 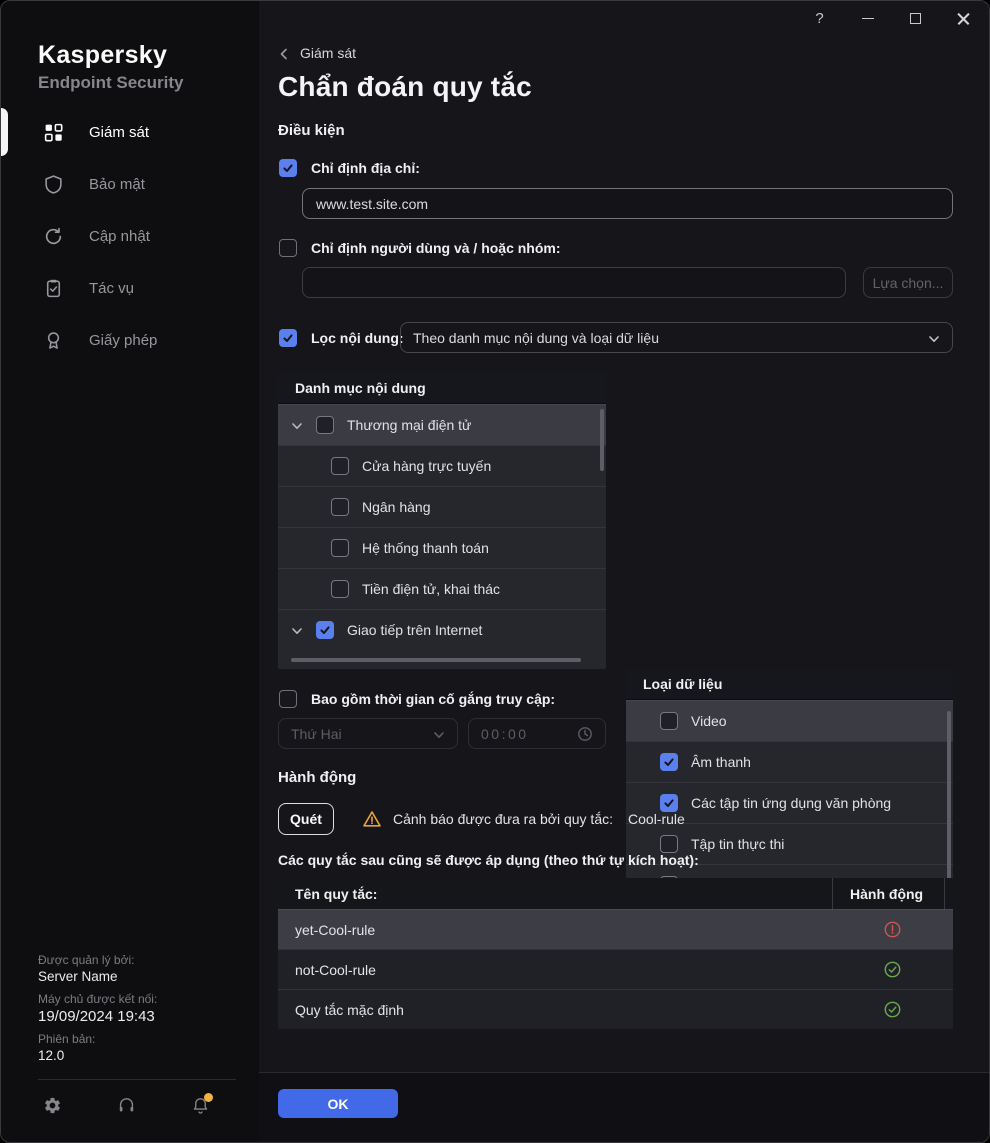 What do you see at coordinates (615, 1009) in the screenshot?
I see `table-row: Quy tắc mặc định` at bounding box center [615, 1009].